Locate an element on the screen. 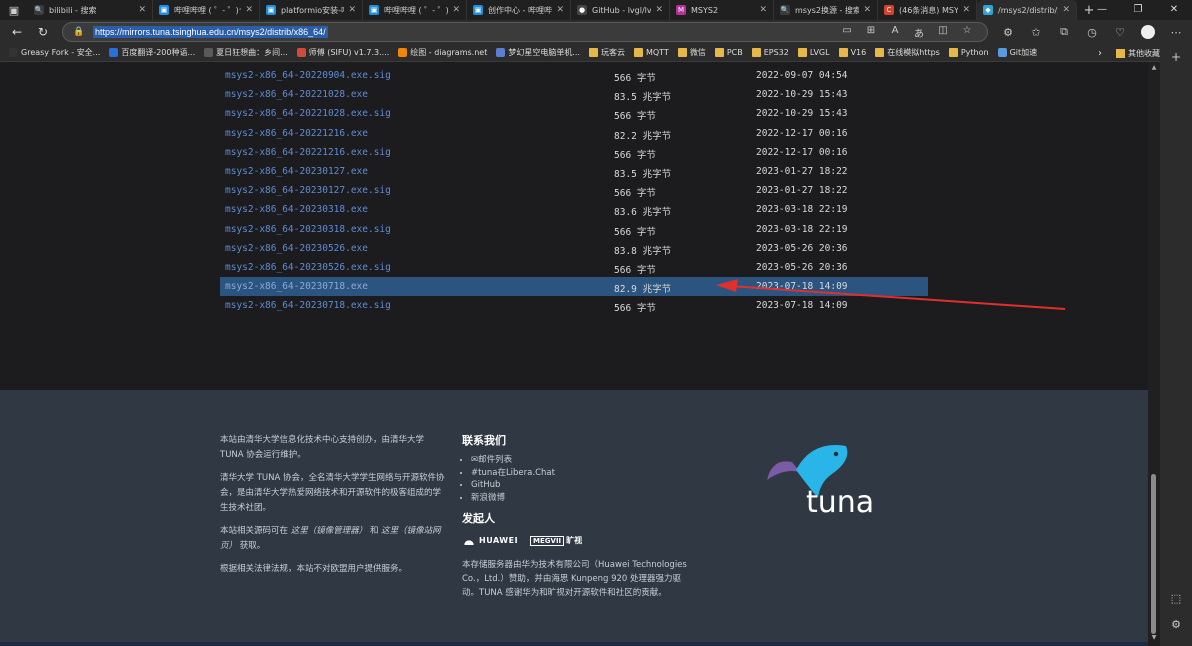 The width and height of the screenshot is (1192, 646). refresh-icon: ↻ is located at coordinates (43, 32).